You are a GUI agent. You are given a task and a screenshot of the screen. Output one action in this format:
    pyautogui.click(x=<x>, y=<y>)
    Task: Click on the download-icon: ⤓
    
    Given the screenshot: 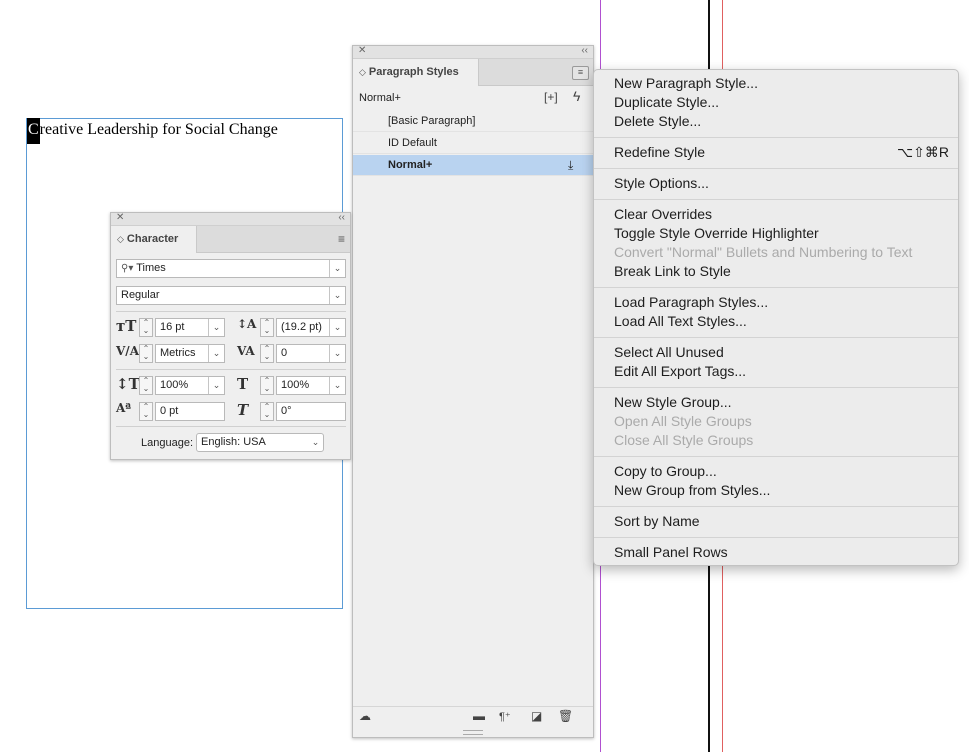 What is the action you would take?
    pyautogui.click(x=571, y=165)
    